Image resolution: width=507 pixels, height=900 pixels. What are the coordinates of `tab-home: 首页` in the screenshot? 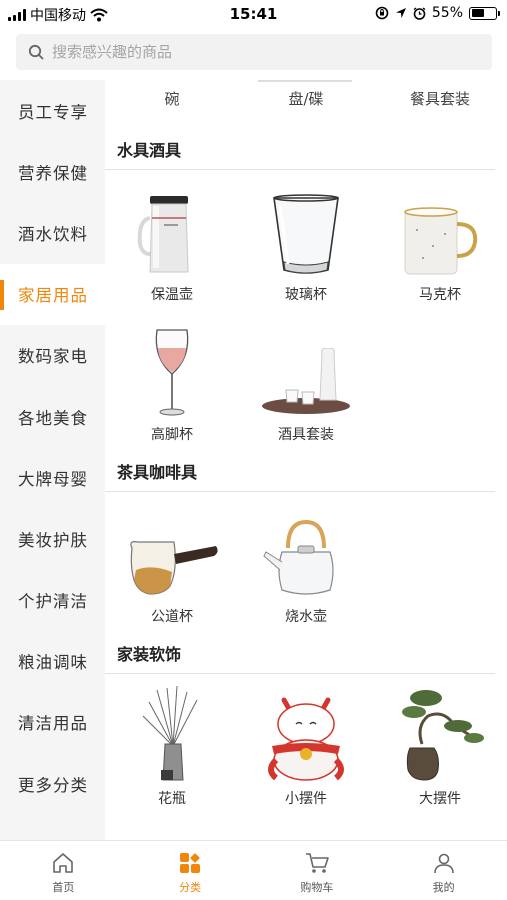 It's located at (63, 870).